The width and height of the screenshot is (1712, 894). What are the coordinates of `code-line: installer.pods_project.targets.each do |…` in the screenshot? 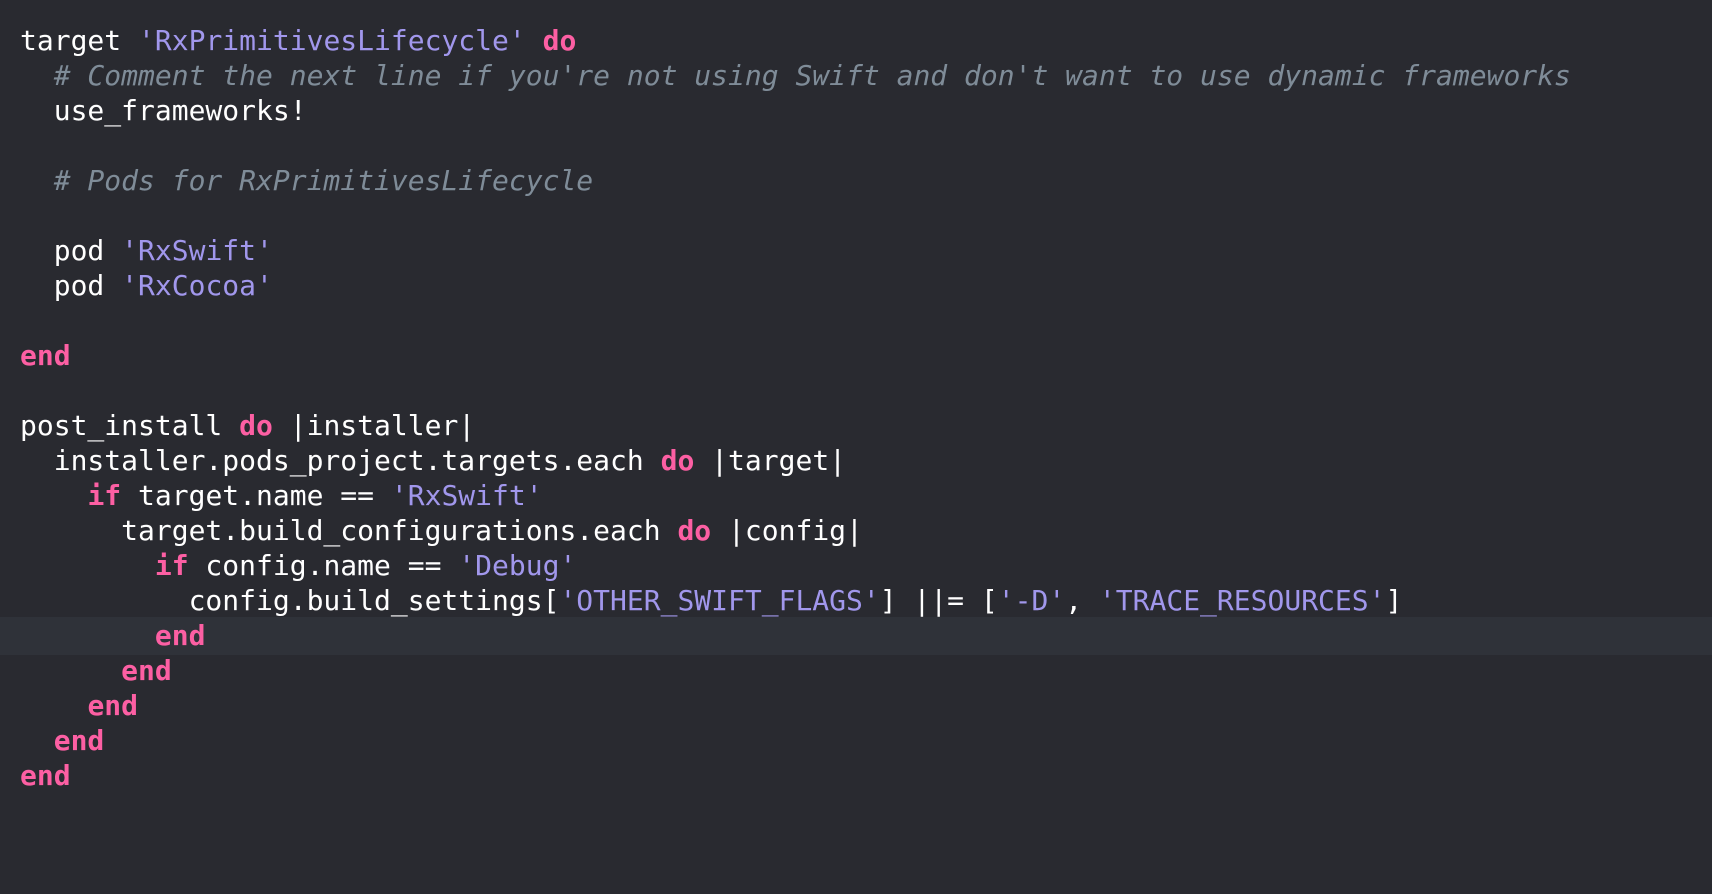 It's located at (856, 461).